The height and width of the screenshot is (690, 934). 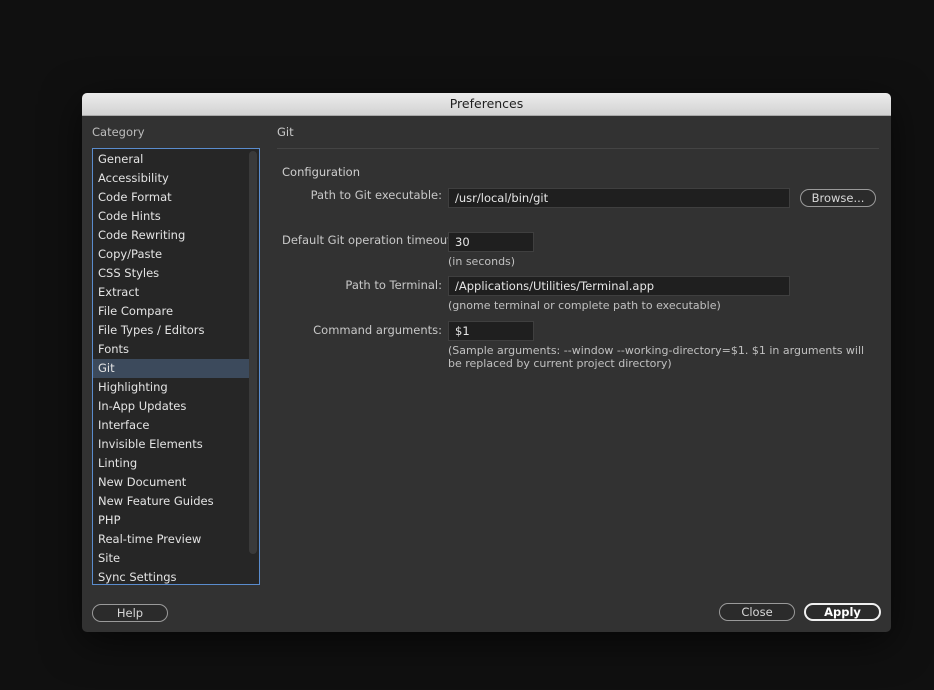 I want to click on timeout-hint: (in seconds), so click(x=482, y=261).